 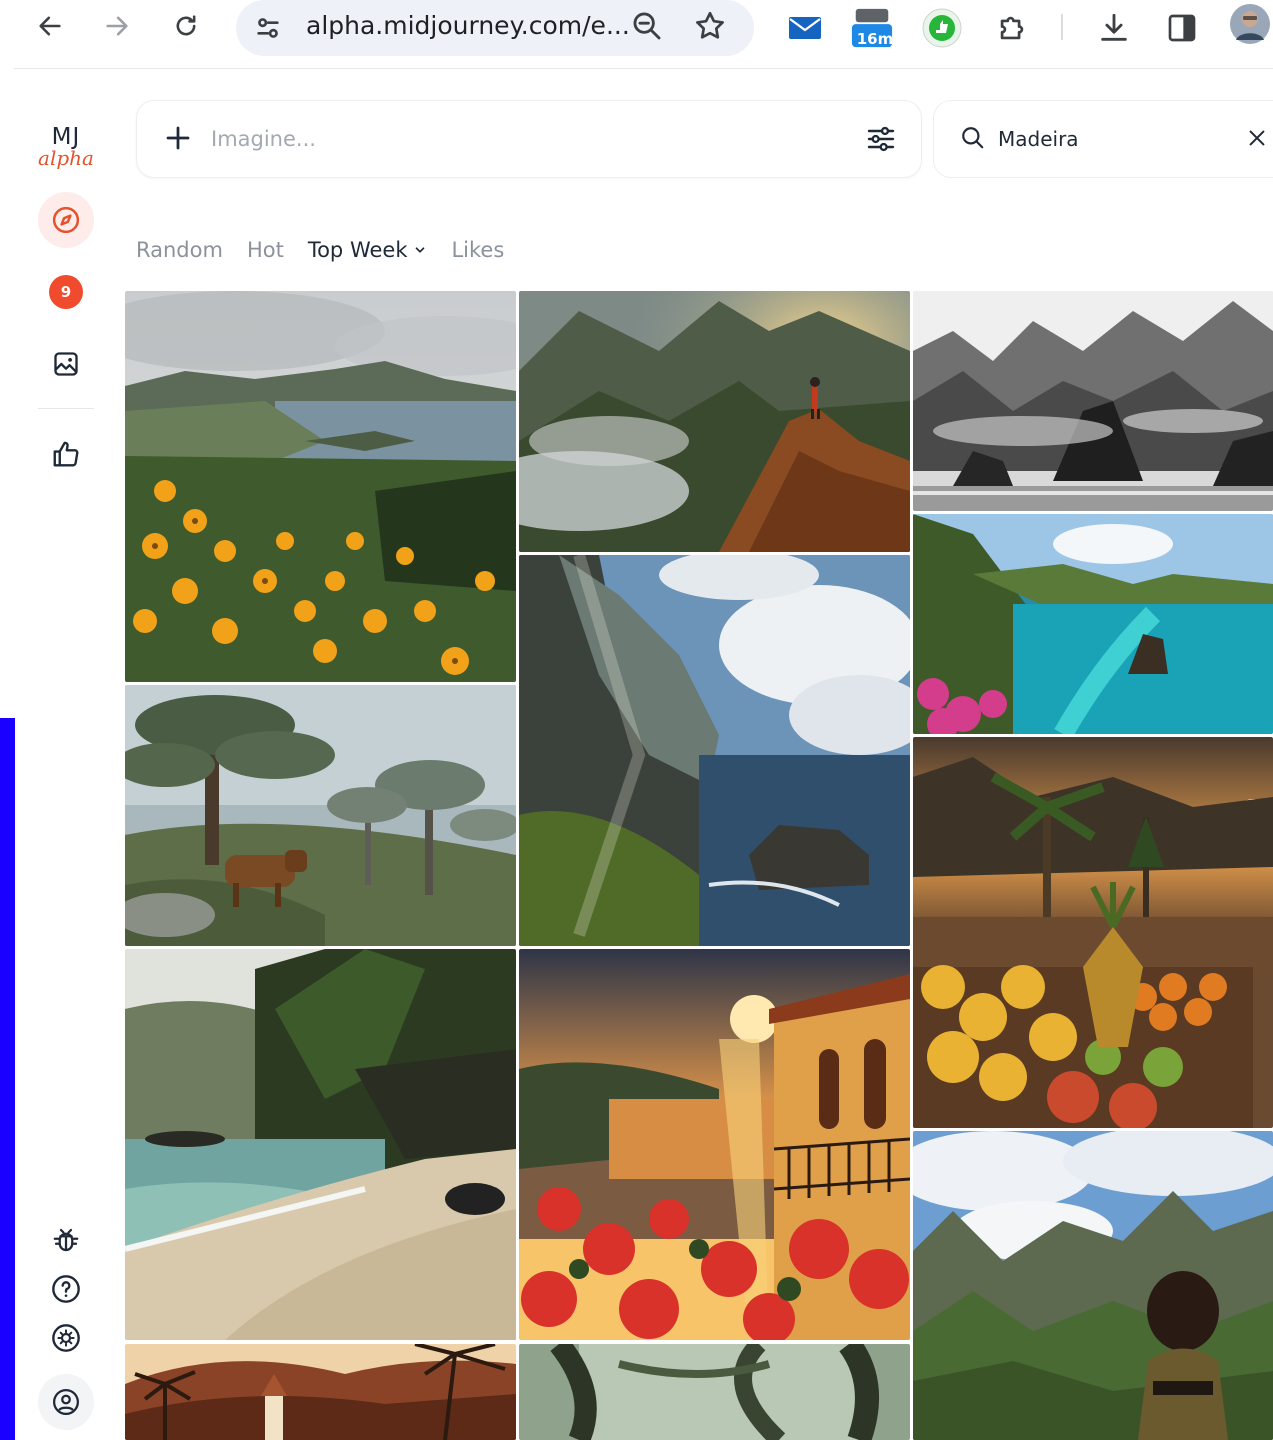 What do you see at coordinates (511, 139) in the screenshot?
I see `imagine-input` at bounding box center [511, 139].